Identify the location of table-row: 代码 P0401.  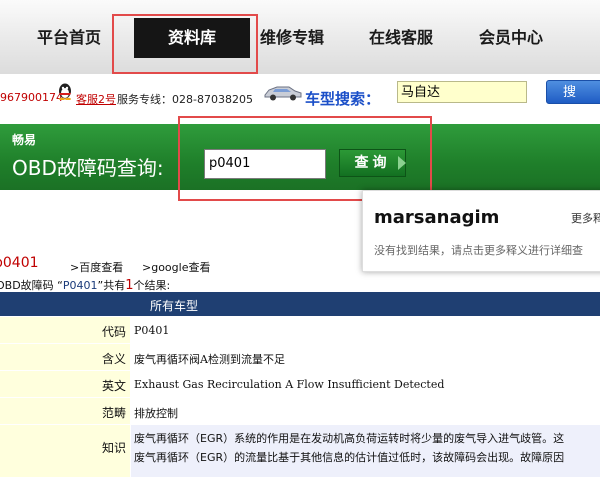
(300, 330).